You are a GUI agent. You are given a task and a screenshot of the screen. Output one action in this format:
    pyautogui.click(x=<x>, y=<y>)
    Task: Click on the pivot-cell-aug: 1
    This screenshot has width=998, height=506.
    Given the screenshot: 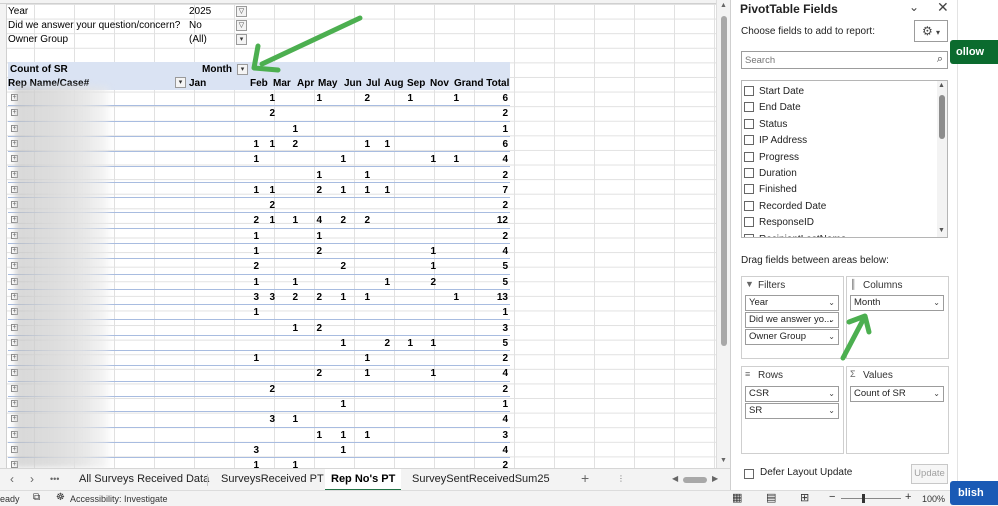 What is the action you would take?
    pyautogui.click(x=404, y=343)
    